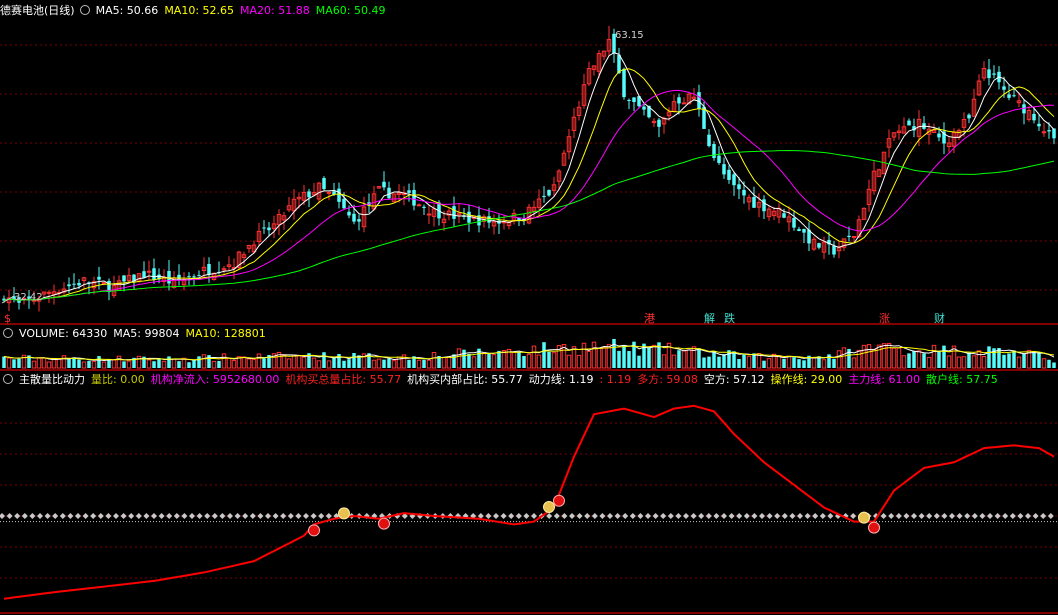  Describe the element at coordinates (63, 333) in the screenshot. I see `volume-label-0: VOLUME: 64330` at that location.